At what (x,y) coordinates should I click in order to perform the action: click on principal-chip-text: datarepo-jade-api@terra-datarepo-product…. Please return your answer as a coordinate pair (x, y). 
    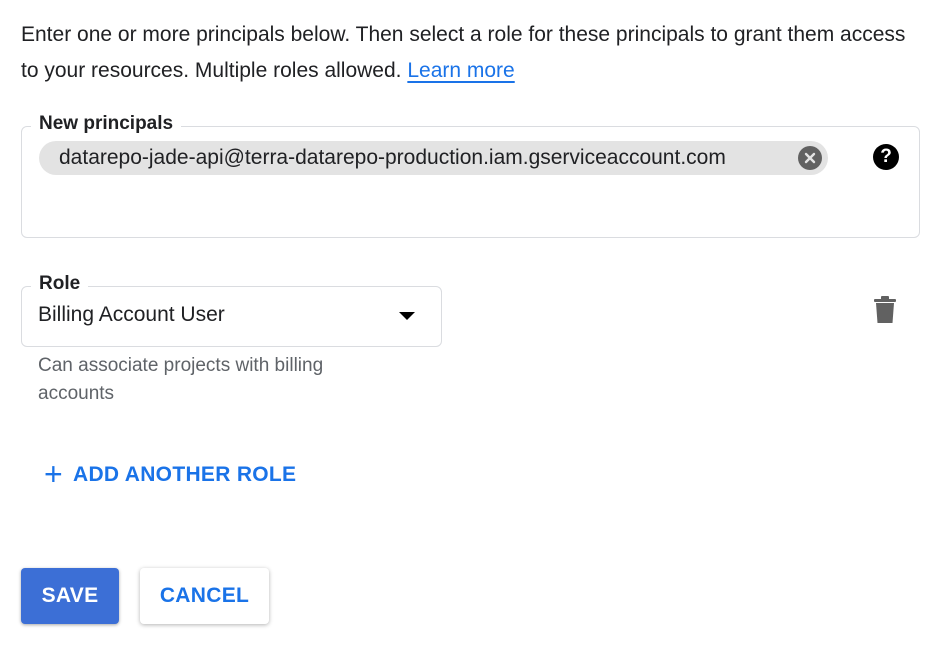
    Looking at the image, I should click on (392, 157).